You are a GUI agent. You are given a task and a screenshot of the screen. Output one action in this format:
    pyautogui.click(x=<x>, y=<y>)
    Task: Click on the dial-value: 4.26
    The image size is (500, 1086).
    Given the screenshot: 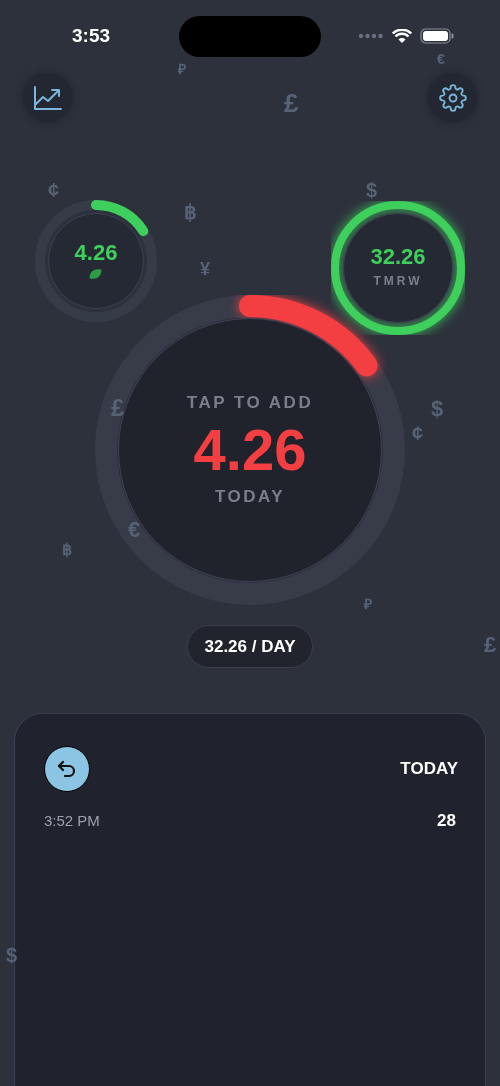 What is the action you would take?
    pyautogui.click(x=250, y=450)
    